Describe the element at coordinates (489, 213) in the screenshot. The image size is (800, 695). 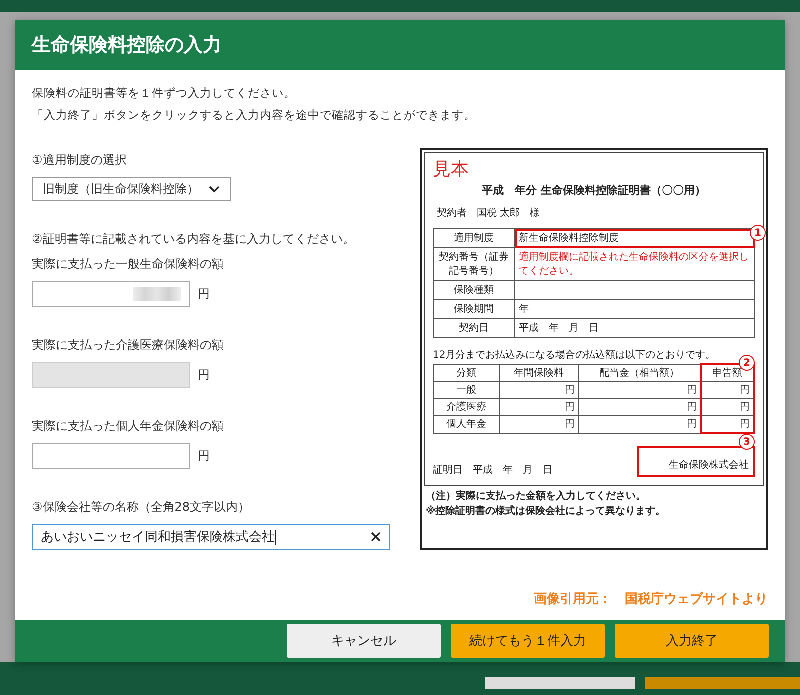
I see `holder-text: 契約者 国税 太郎 様` at that location.